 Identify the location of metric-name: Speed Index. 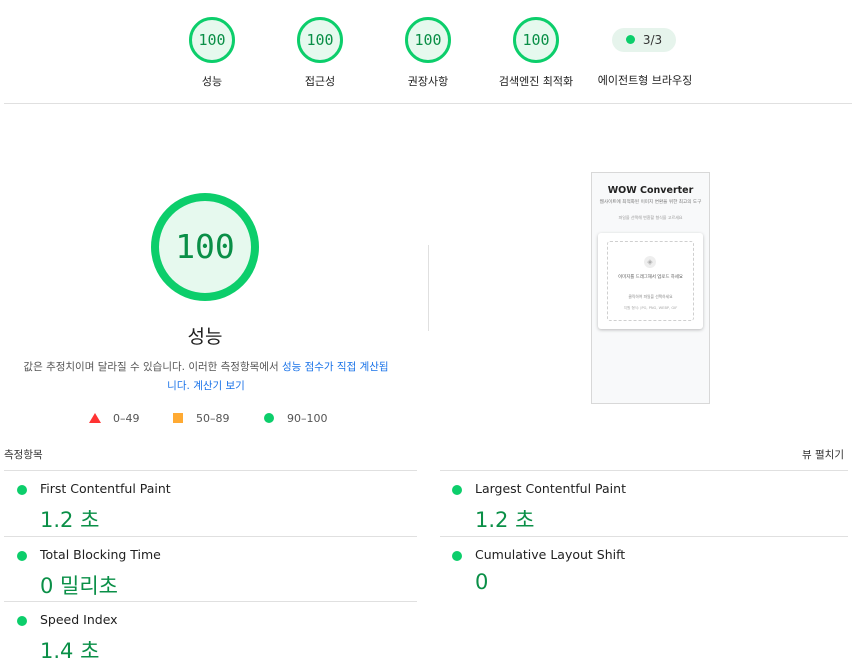
(79, 619).